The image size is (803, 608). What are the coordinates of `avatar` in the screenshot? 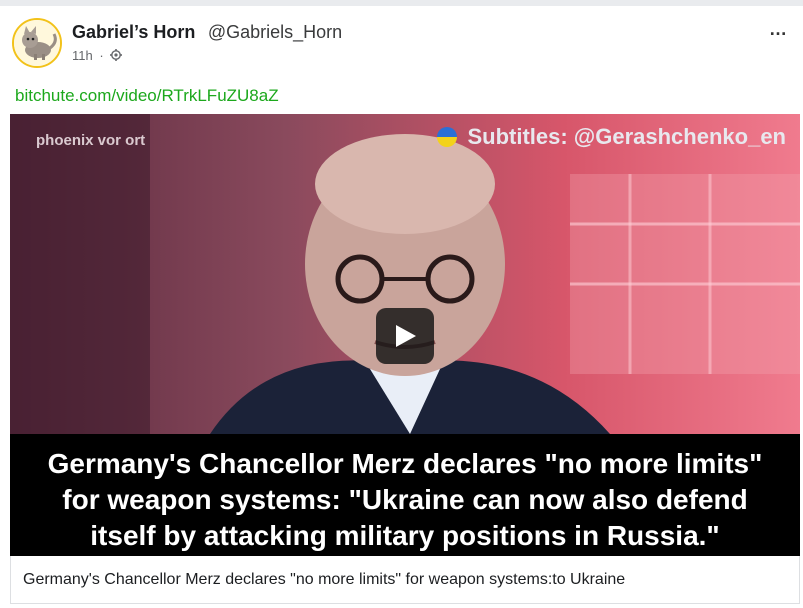 It's located at (37, 43).